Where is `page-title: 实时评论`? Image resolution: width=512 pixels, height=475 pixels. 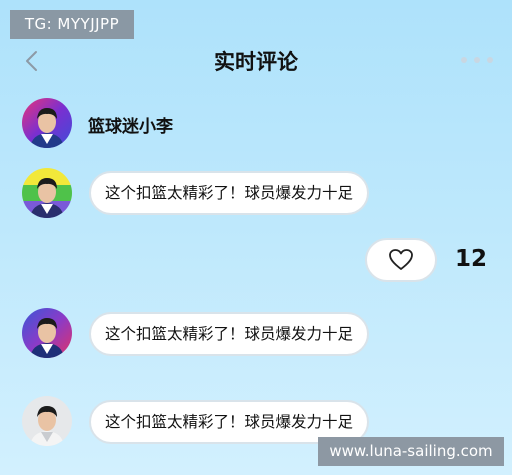 page-title: 实时评论 is located at coordinates (256, 62).